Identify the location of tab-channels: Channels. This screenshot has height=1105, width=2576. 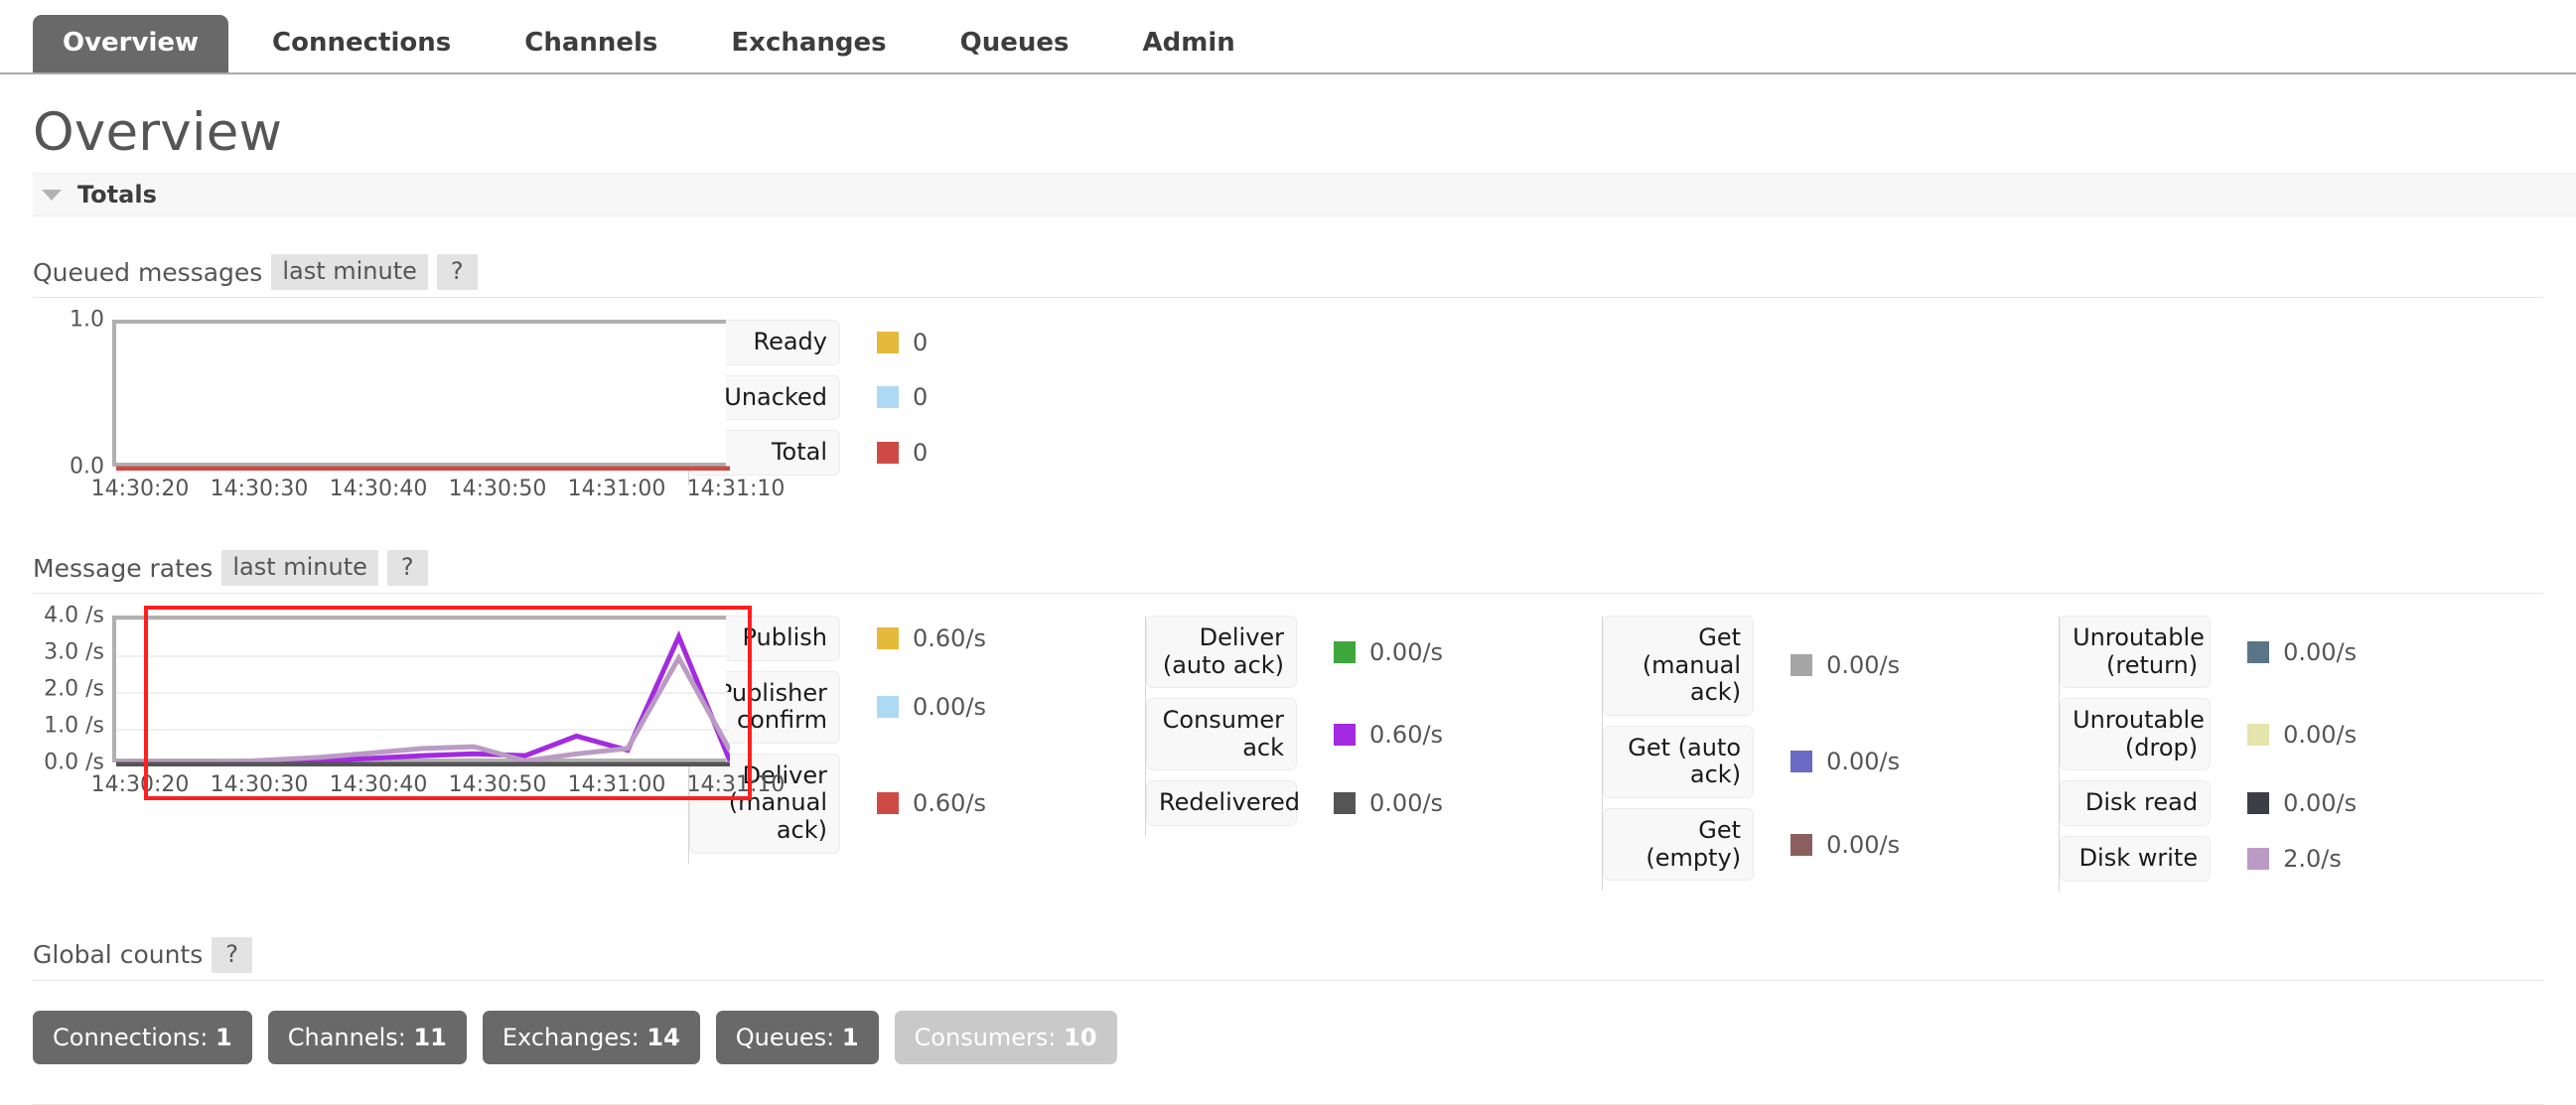
(591, 43).